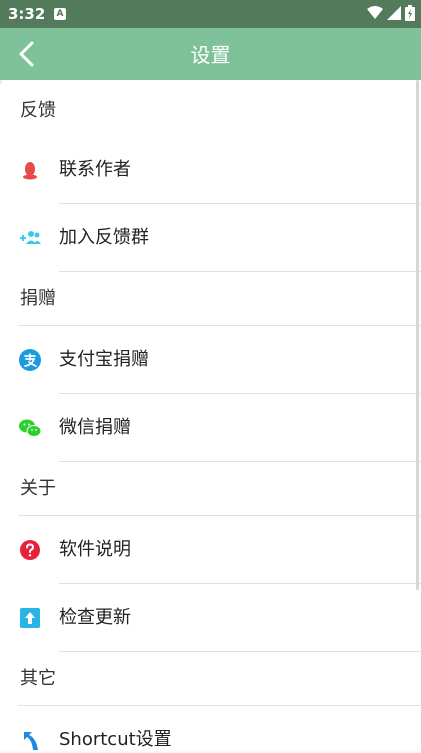 Image resolution: width=421 pixels, height=753 pixels. Describe the element at coordinates (60, 14) in the screenshot. I see `notification-icon: A` at that location.